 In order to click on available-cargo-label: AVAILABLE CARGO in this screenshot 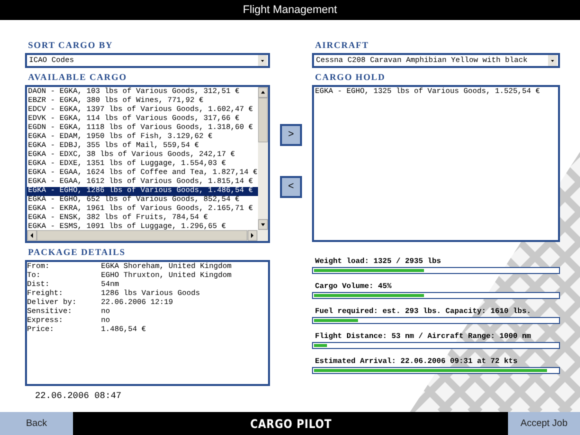, I will do `click(77, 77)`.